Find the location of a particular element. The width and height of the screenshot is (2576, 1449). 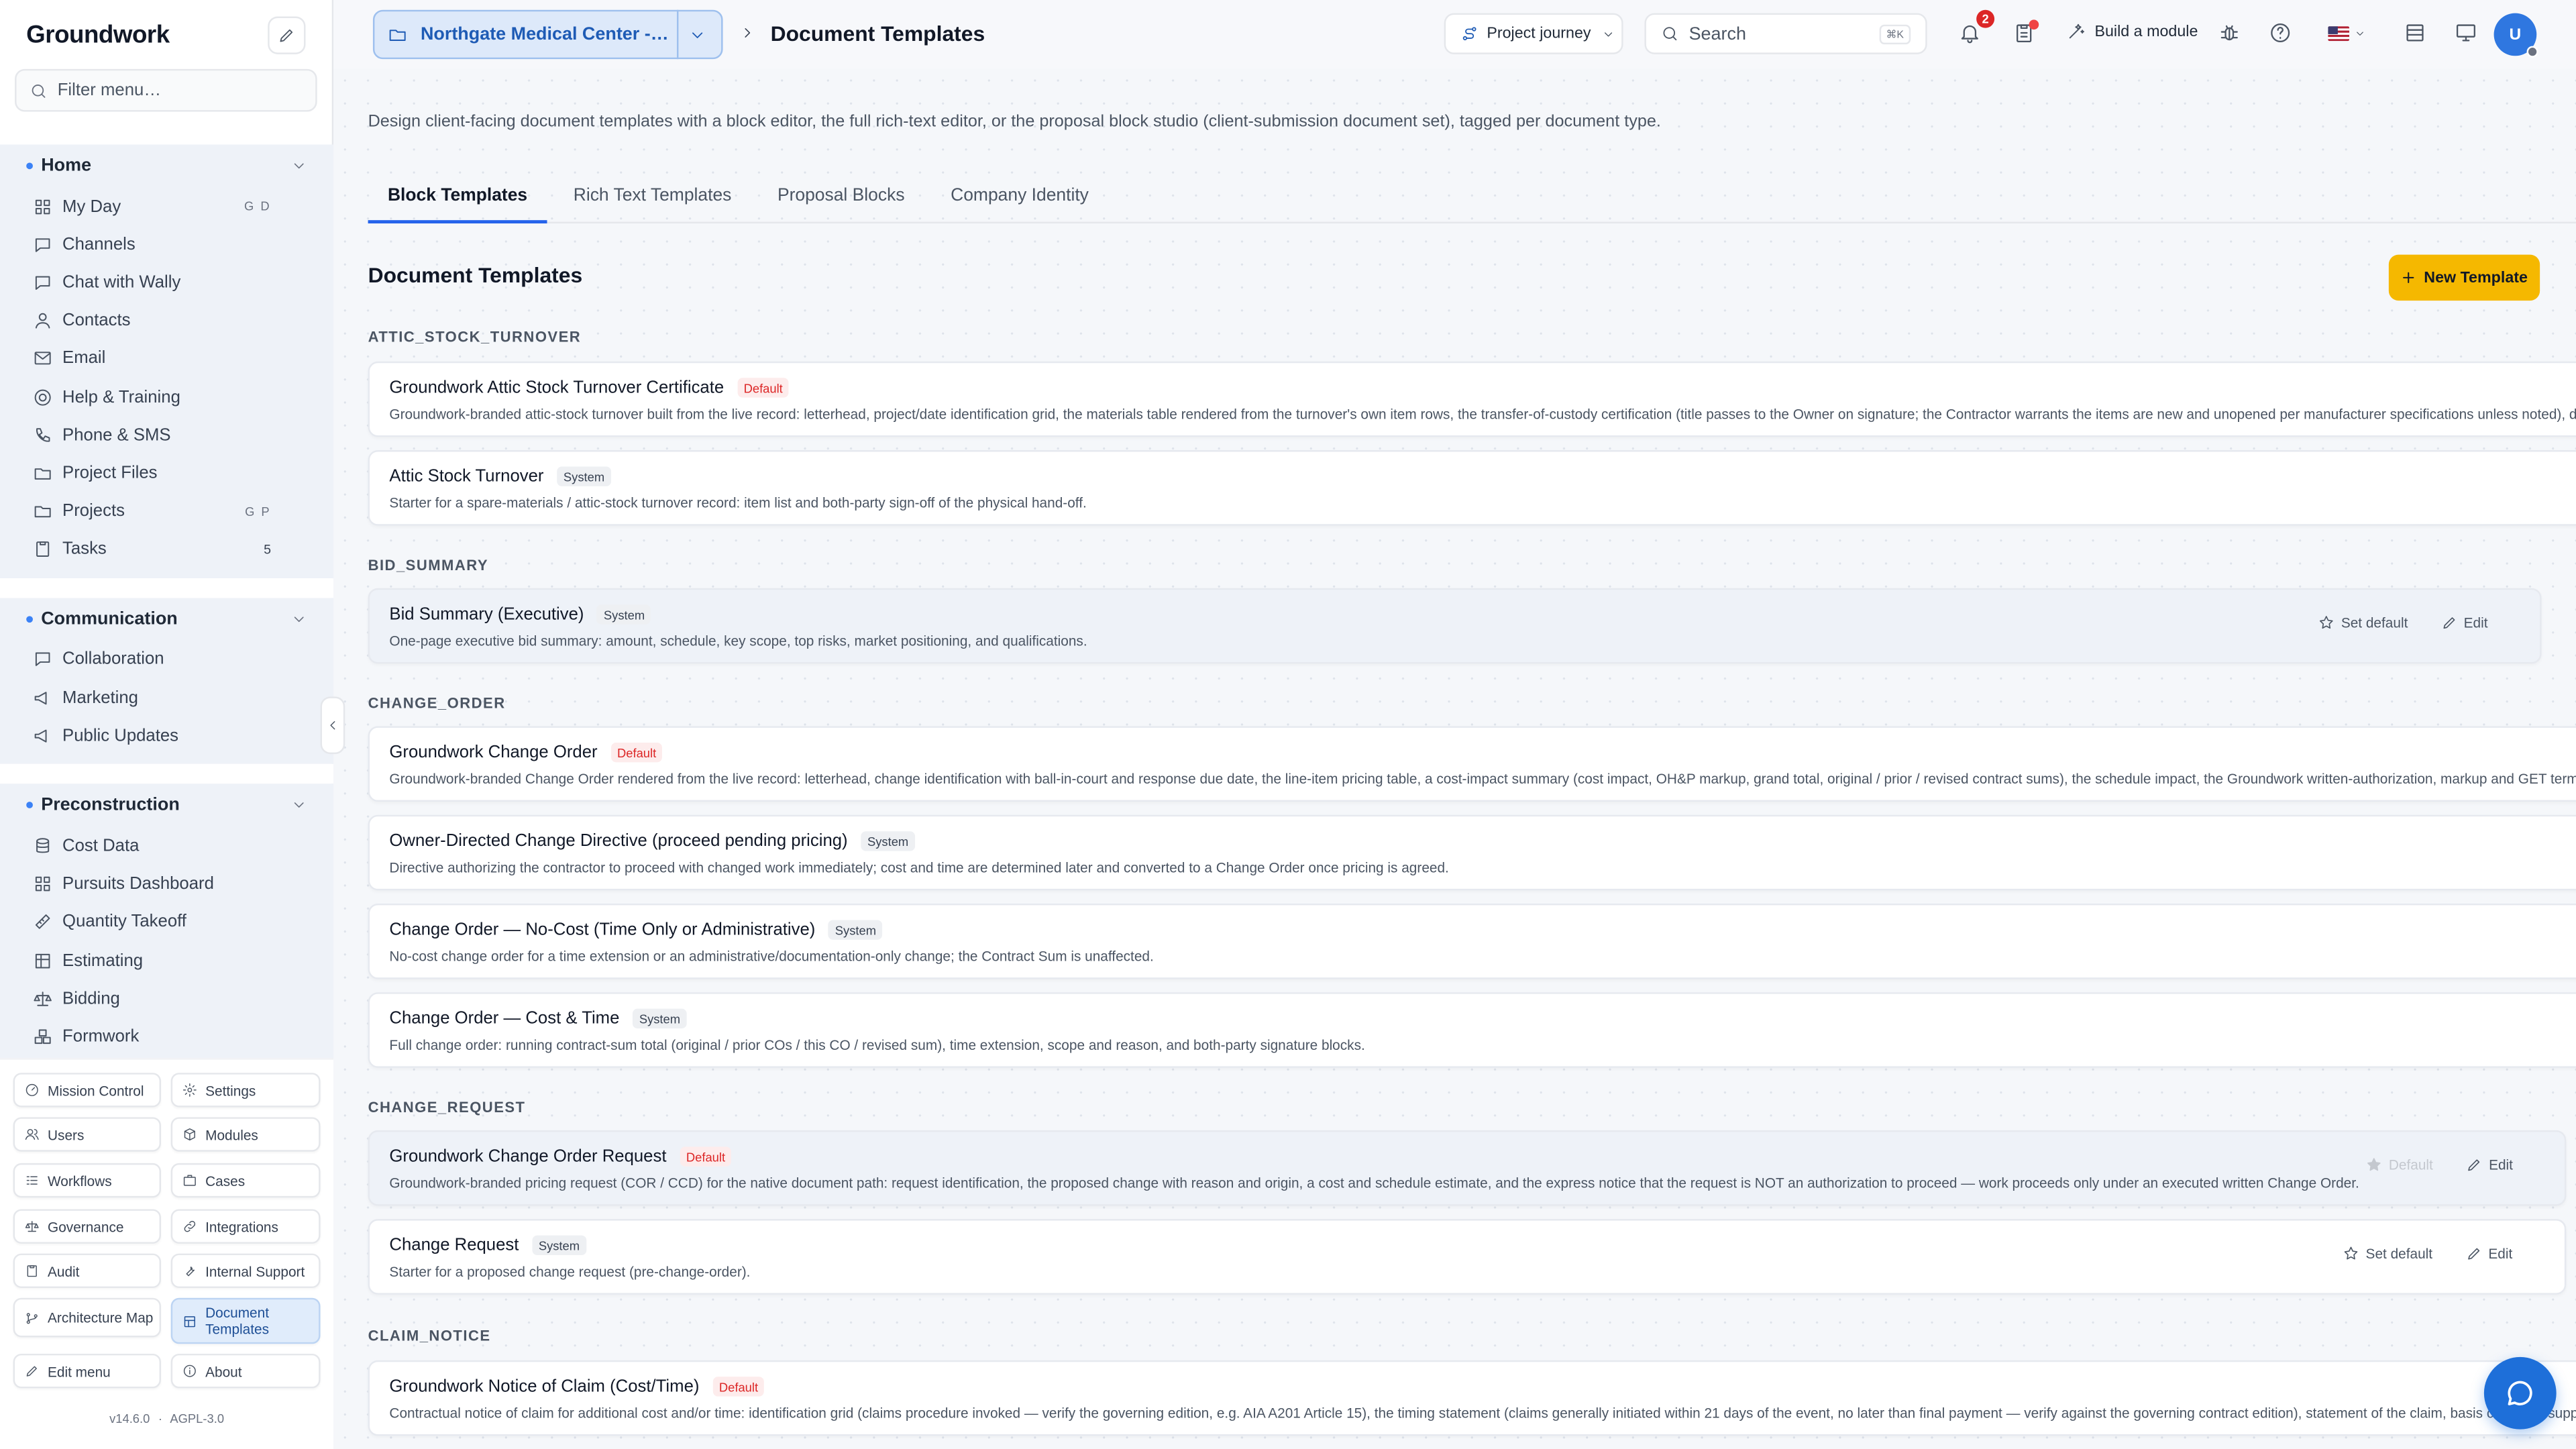

build-module-button: Build a module is located at coordinates (2132, 31).